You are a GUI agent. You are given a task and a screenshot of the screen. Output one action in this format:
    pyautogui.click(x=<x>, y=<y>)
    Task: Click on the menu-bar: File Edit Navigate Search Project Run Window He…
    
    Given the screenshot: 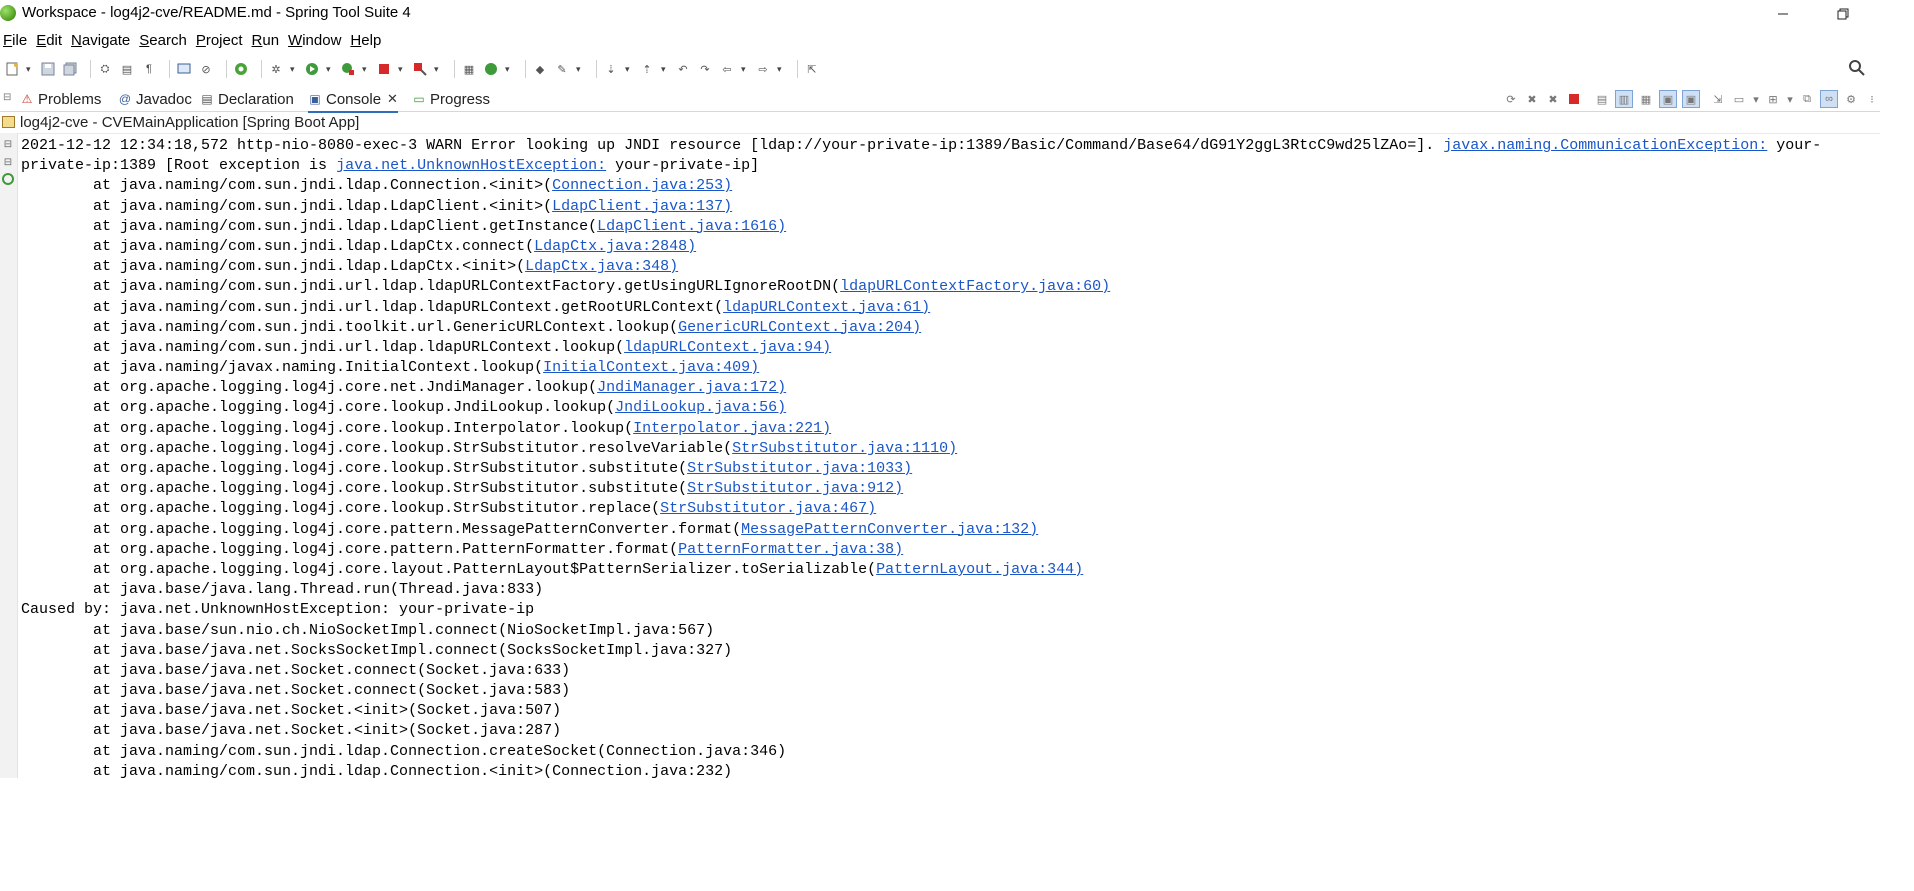 What is the action you would take?
    pyautogui.click(x=193, y=41)
    